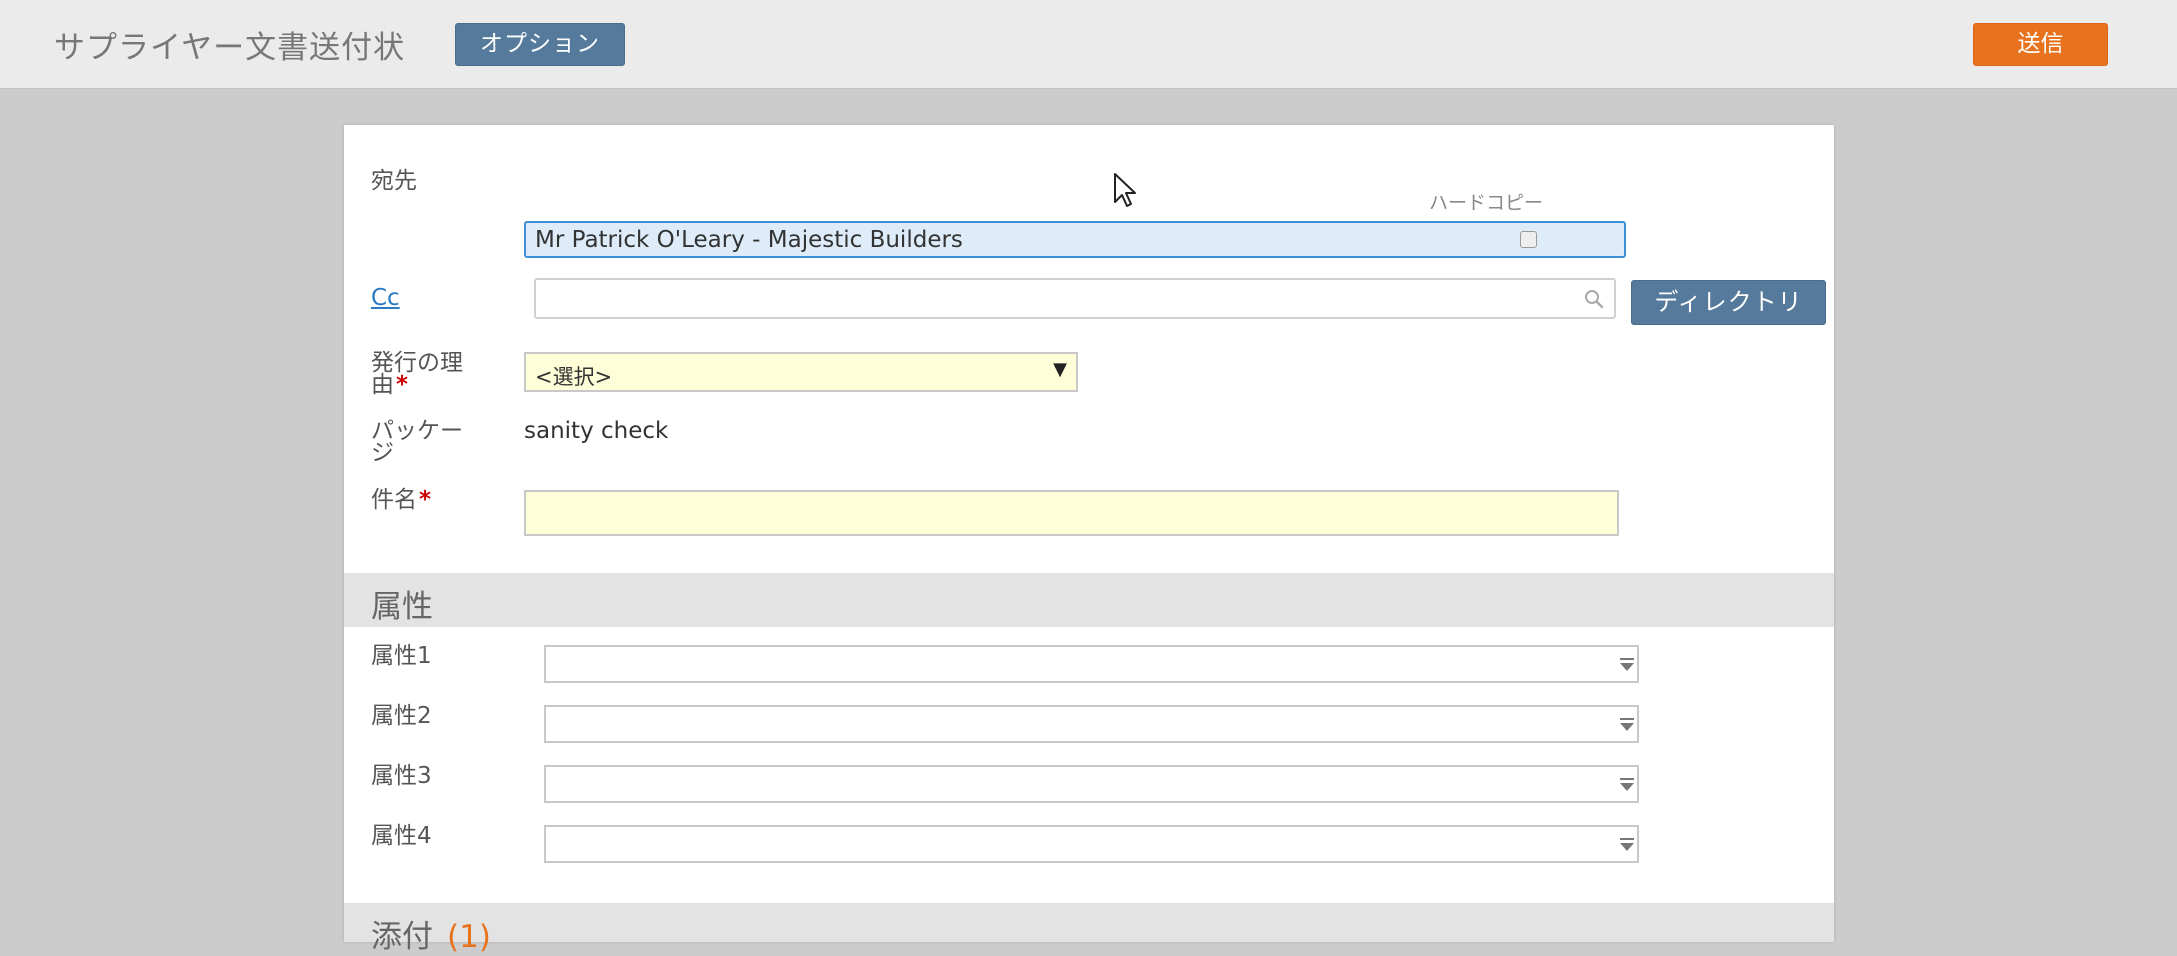 This screenshot has width=2177, height=956. I want to click on reason-label: 発行の理 由*, so click(417, 374).